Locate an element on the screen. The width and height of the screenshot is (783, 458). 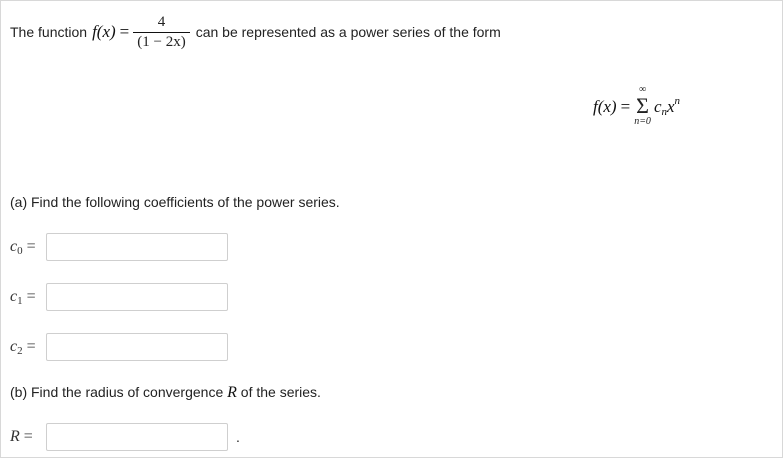
fraction-bar is located at coordinates (161, 32).